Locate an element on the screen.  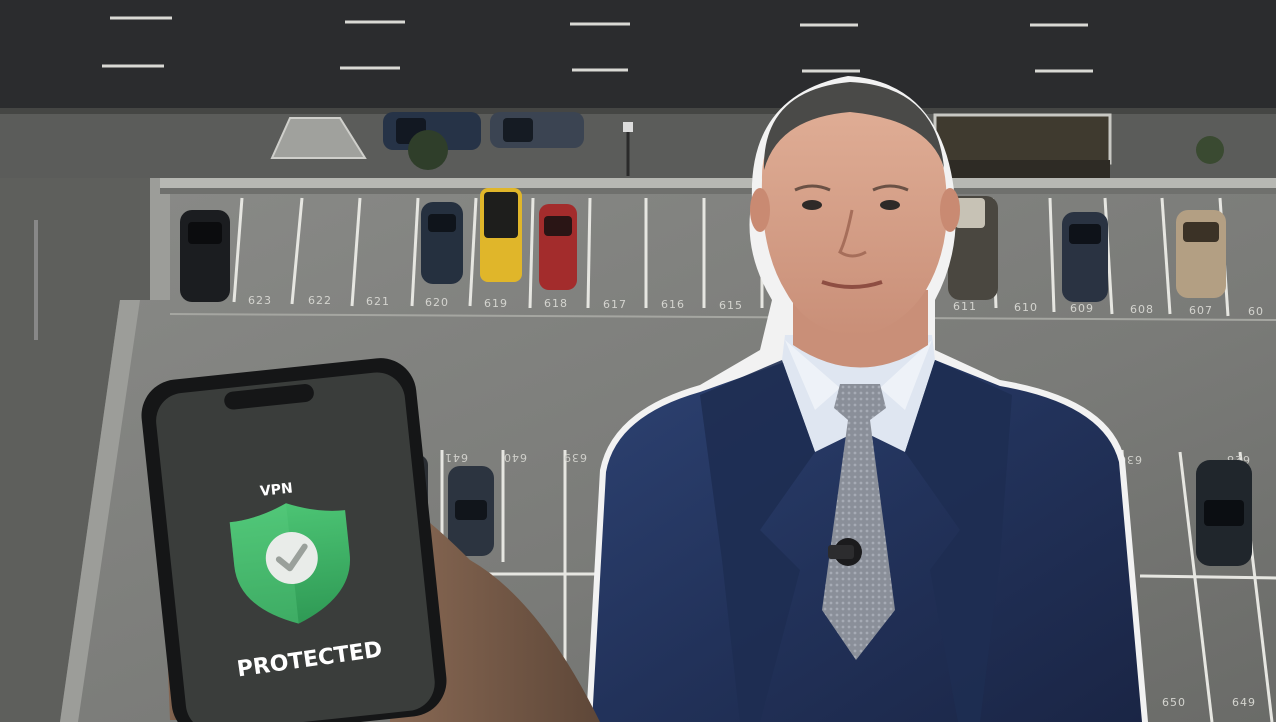
vpn-label: VPN is located at coordinates (276, 489).